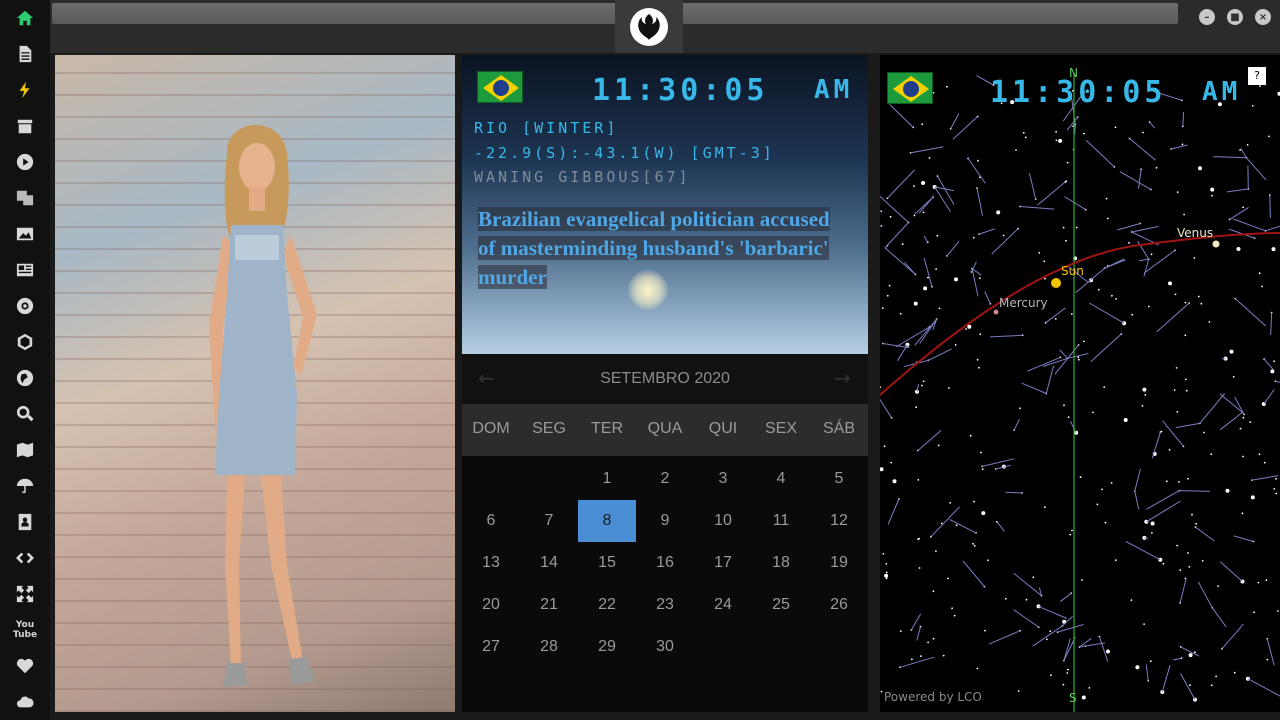 Image resolution: width=1280 pixels, height=720 pixels. I want to click on map-icon, so click(25, 450).